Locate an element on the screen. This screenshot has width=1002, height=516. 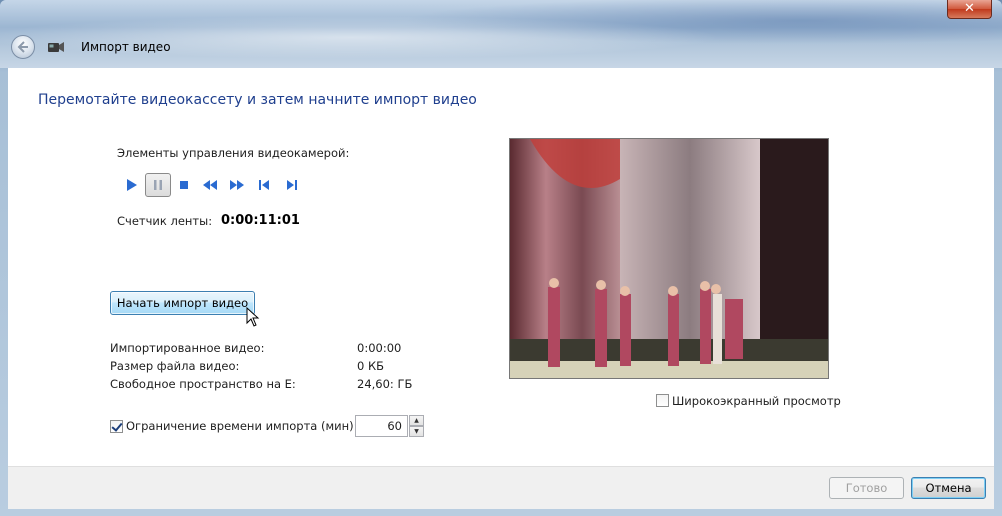
play-icon is located at coordinates (132, 185).